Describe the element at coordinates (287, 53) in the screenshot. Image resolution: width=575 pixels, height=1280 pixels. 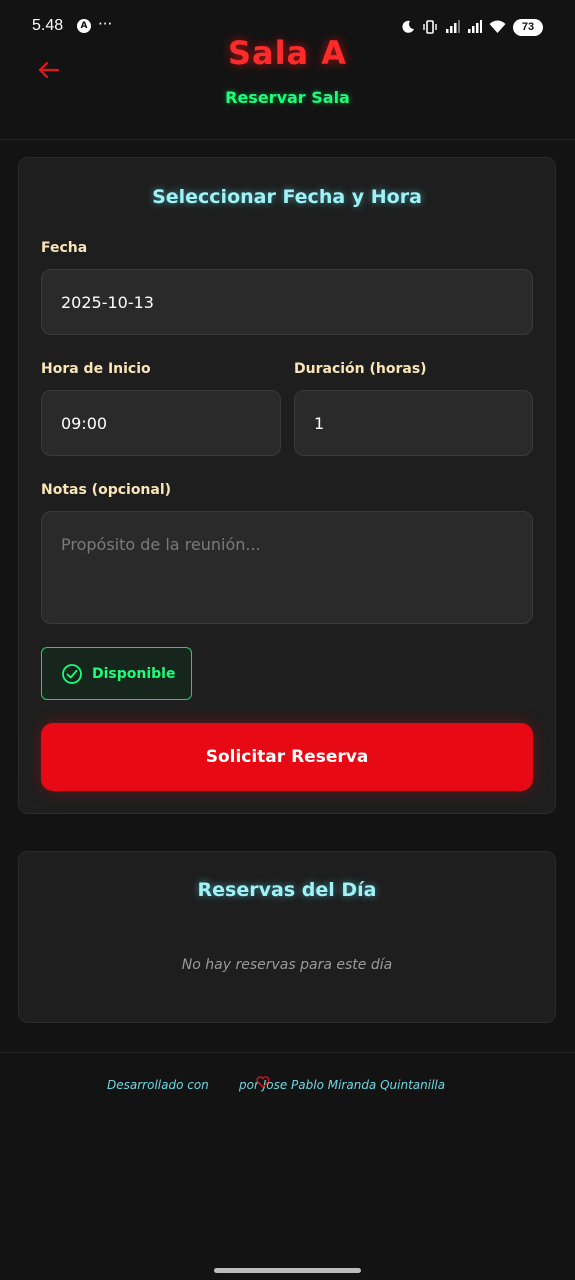
I see `page-title: Sala A` at that location.